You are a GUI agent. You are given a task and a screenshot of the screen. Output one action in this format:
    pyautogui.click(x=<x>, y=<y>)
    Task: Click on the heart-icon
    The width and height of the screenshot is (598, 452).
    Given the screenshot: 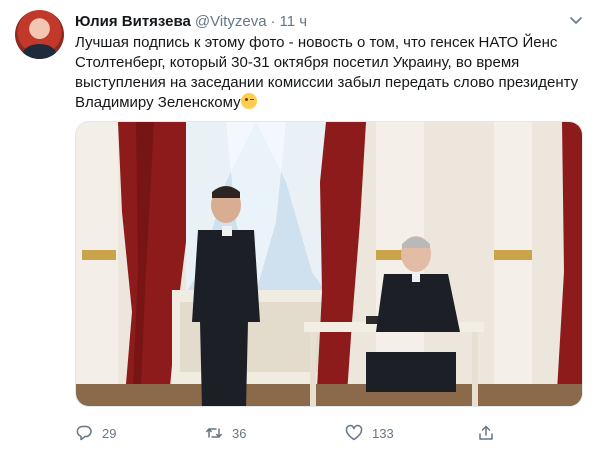 What is the action you would take?
    pyautogui.click(x=354, y=432)
    